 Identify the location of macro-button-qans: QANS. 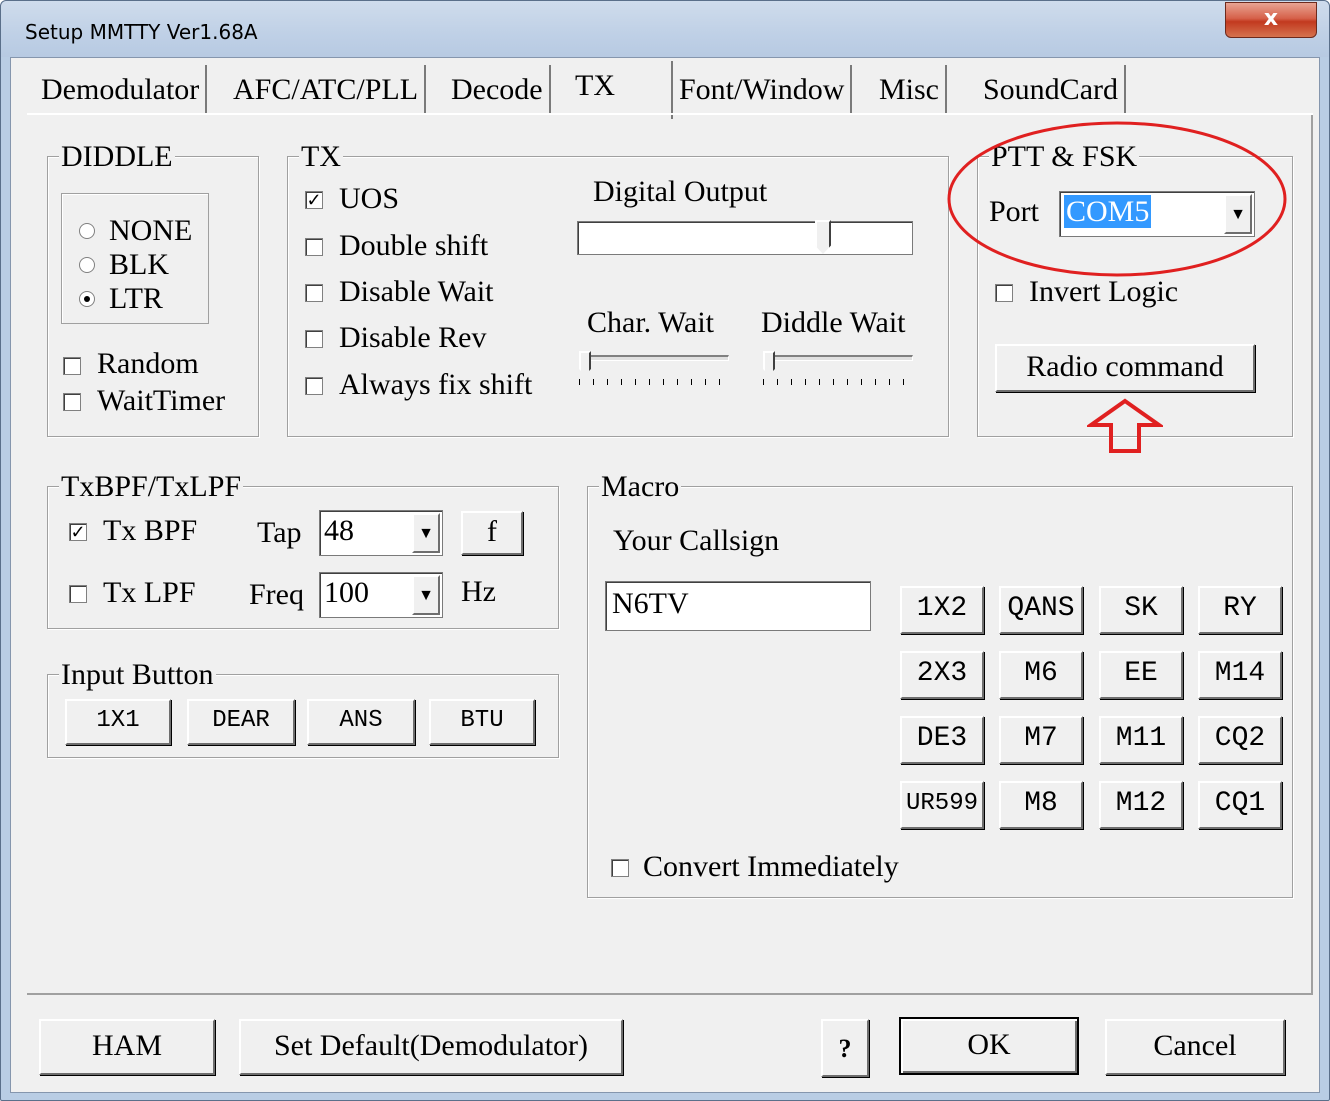
(1041, 610).